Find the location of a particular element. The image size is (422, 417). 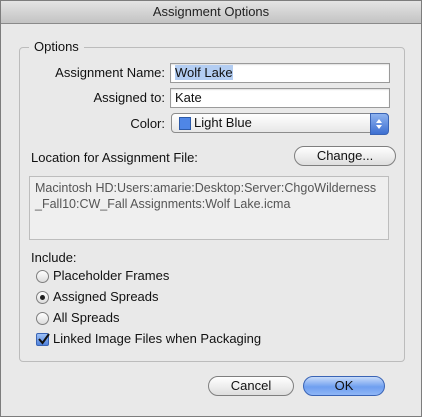

assignment-name-value: Wolf Lake is located at coordinates (204, 72).